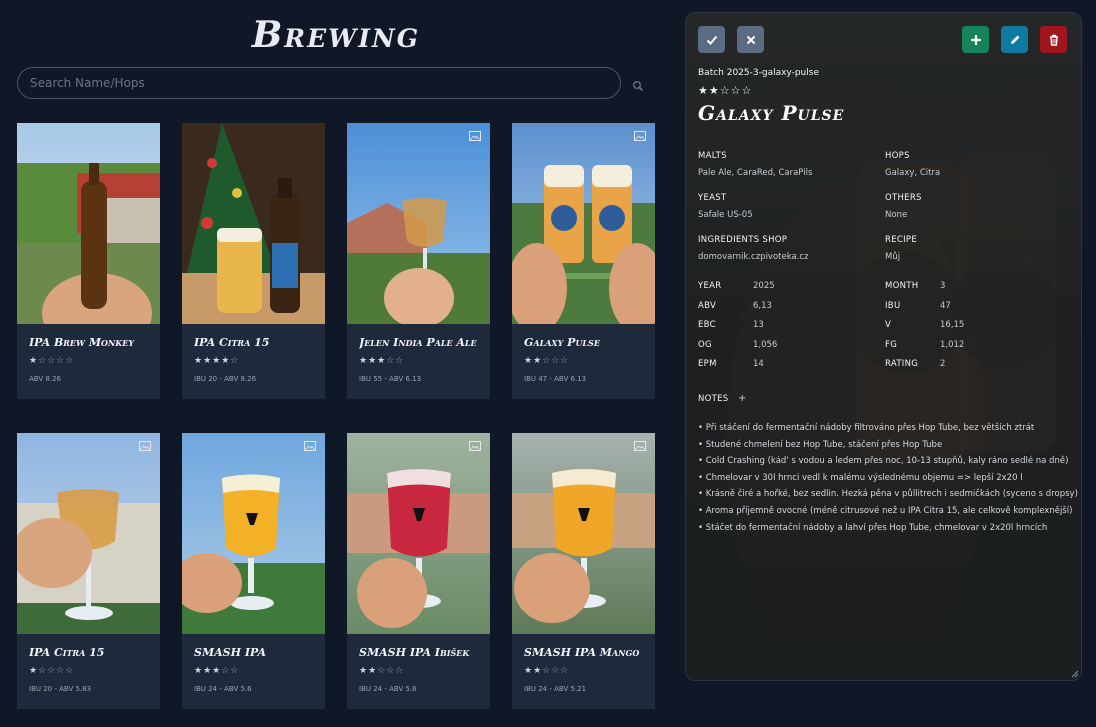 This screenshot has height=727, width=1096. I want to click on close-icon, so click(750, 39).